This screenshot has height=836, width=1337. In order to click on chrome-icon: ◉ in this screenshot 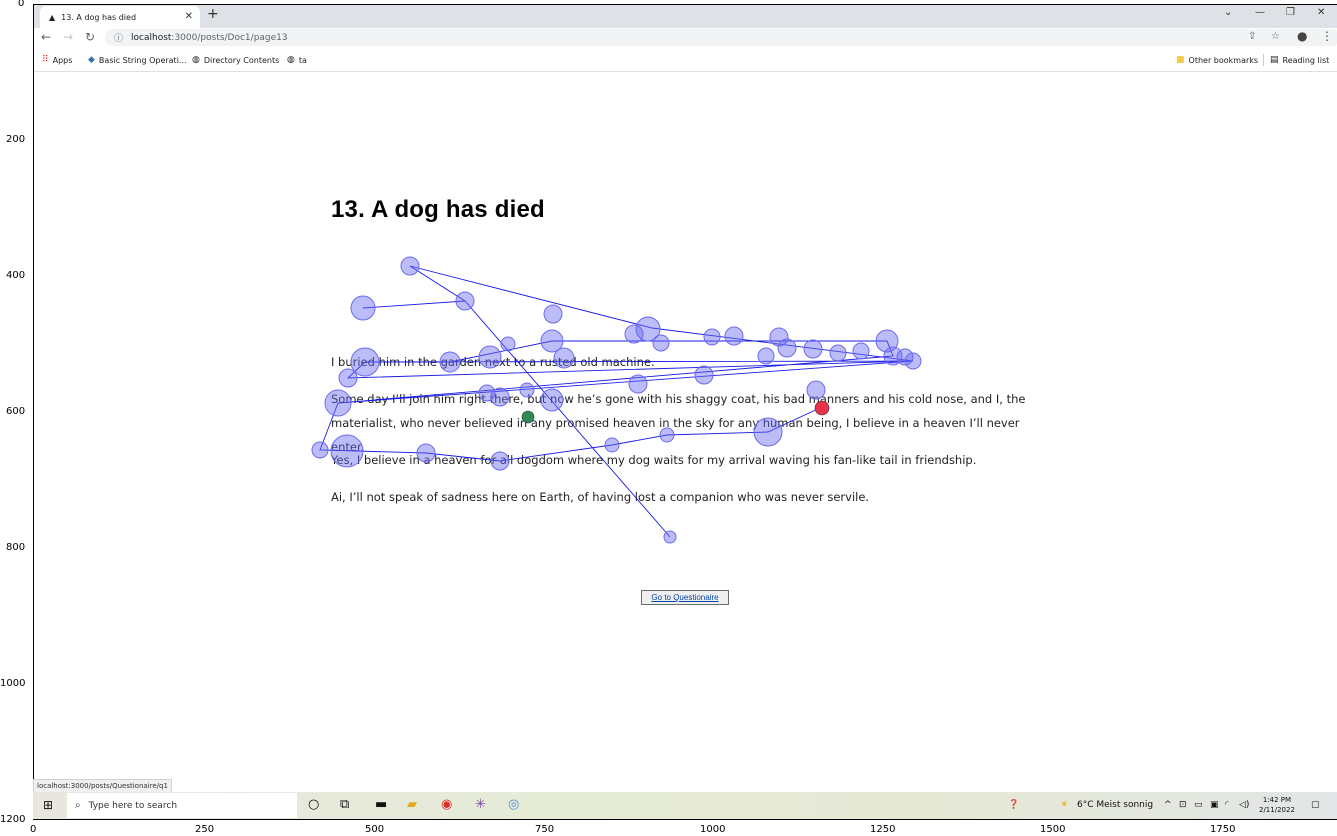, I will do `click(446, 804)`.